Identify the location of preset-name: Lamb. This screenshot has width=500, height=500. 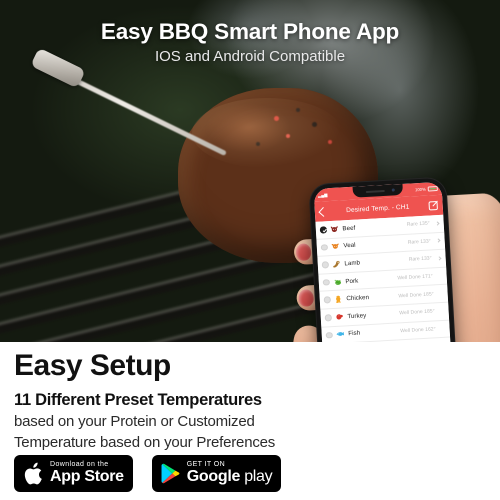
(352, 263).